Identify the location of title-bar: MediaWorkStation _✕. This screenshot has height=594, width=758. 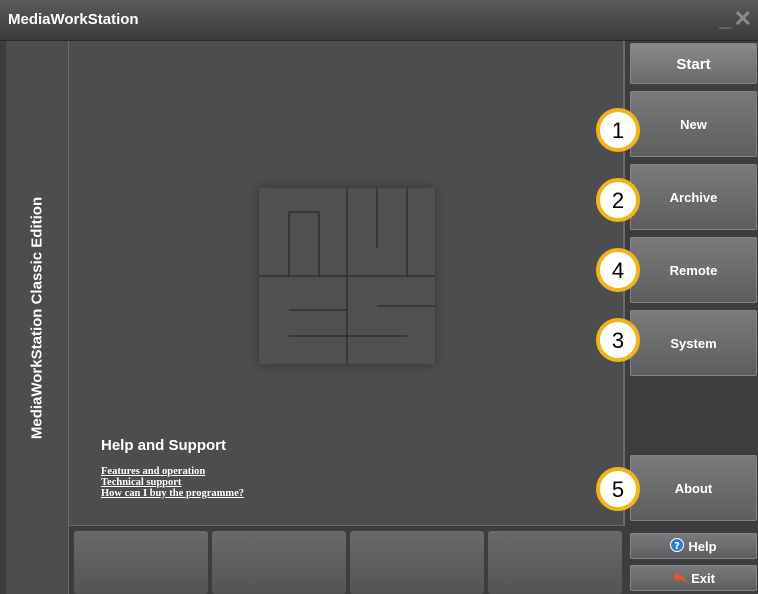
(379, 20).